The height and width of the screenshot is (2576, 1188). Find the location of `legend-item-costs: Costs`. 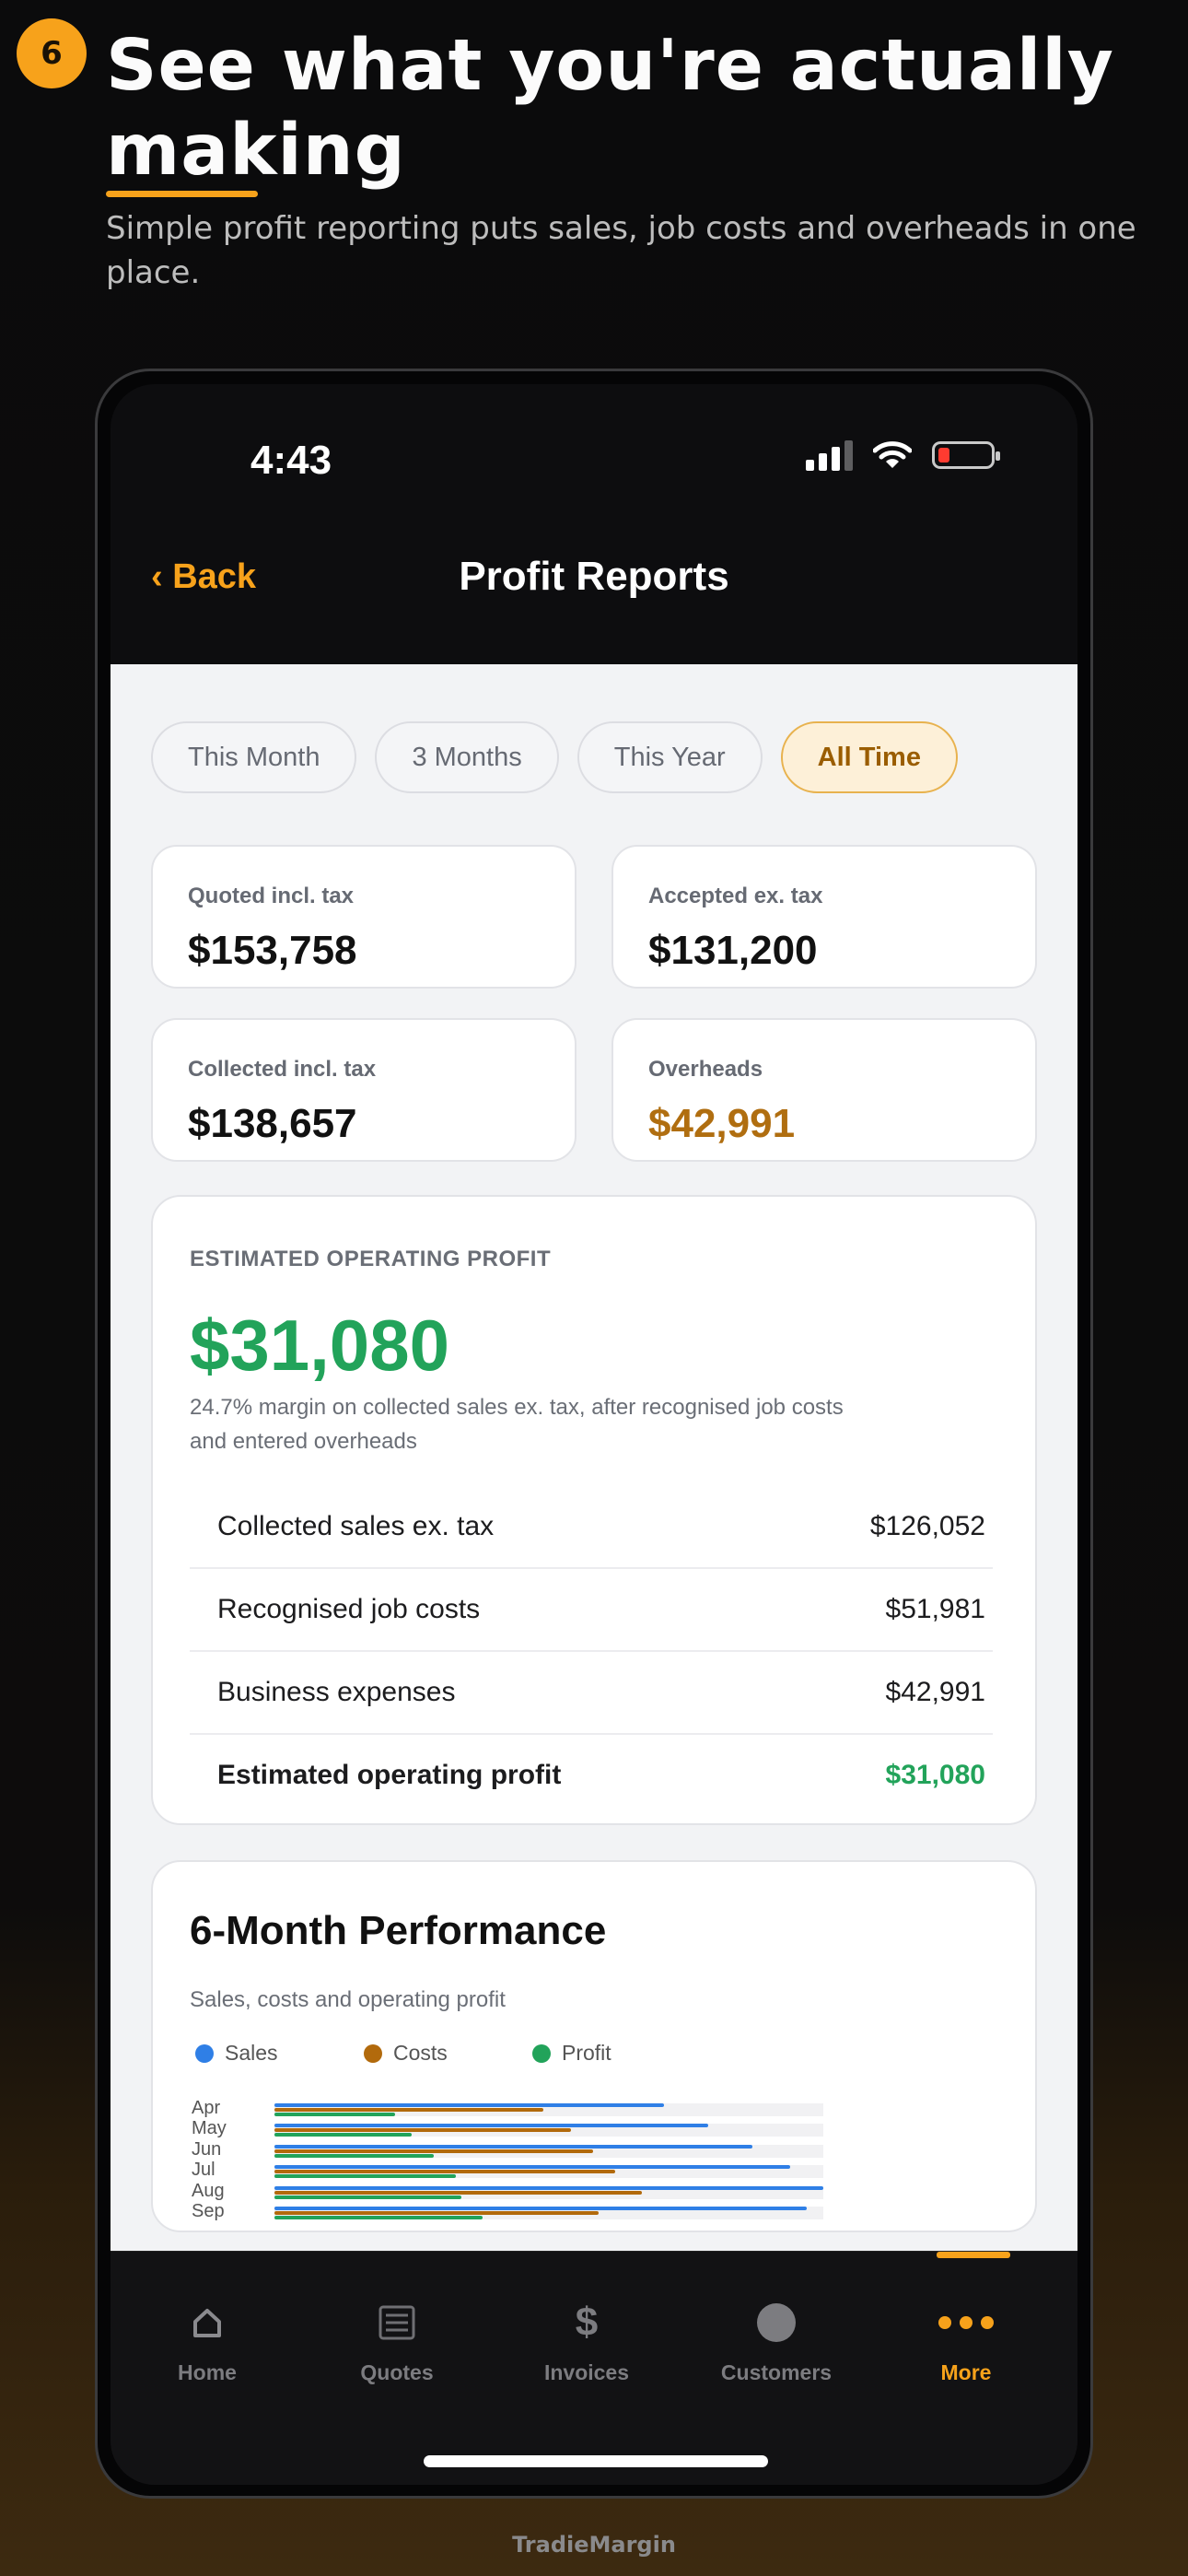

legend-item-costs: Costs is located at coordinates (448, 2053).